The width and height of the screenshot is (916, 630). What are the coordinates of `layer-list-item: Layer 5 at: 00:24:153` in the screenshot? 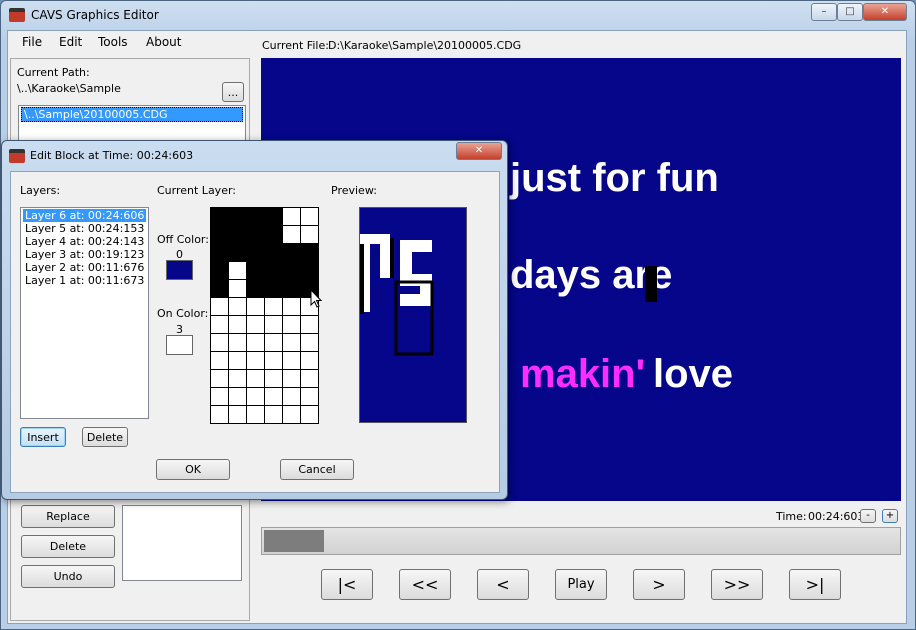 It's located at (84, 228).